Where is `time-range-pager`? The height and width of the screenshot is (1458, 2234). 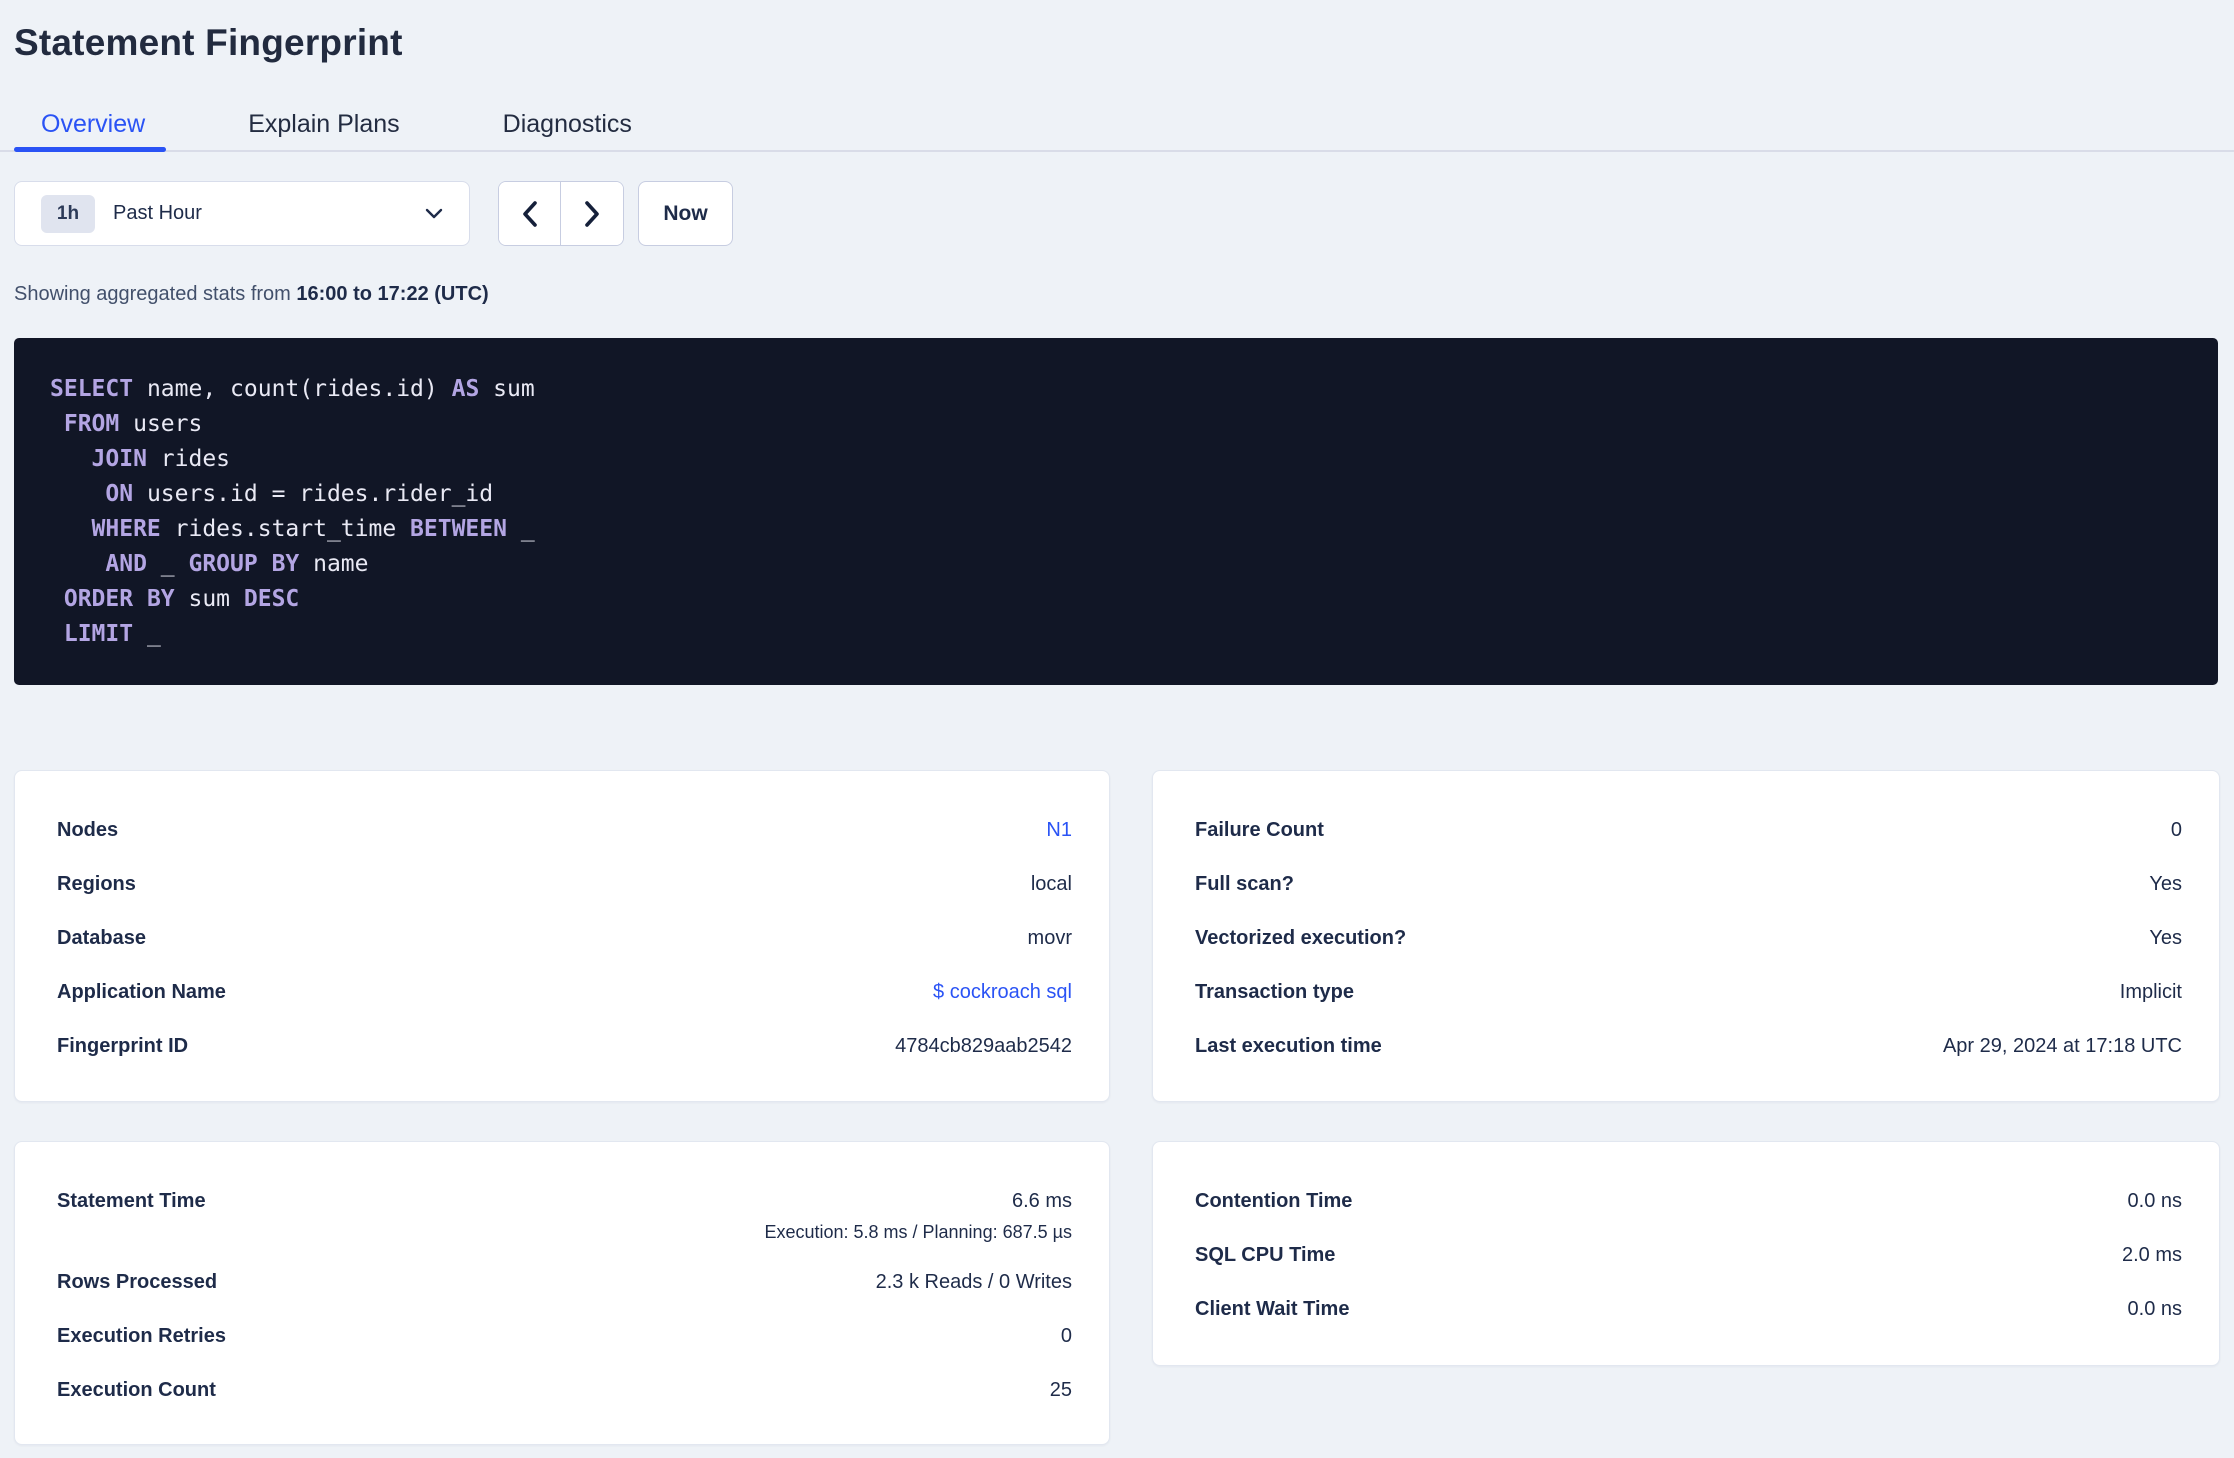 time-range-pager is located at coordinates (561, 213).